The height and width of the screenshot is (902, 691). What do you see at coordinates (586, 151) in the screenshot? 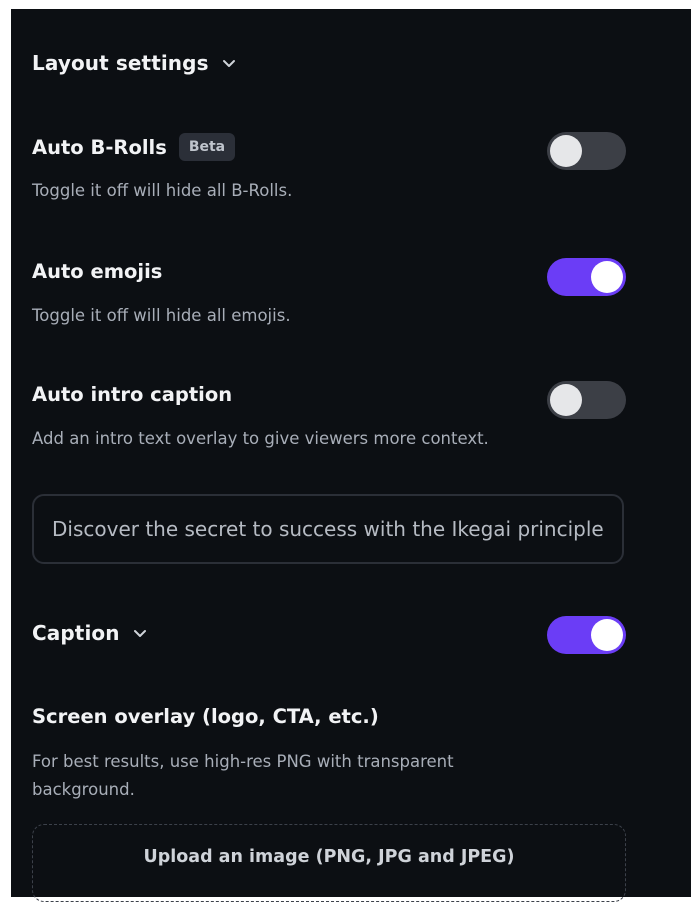
I see `auto-brolls-toggle` at bounding box center [586, 151].